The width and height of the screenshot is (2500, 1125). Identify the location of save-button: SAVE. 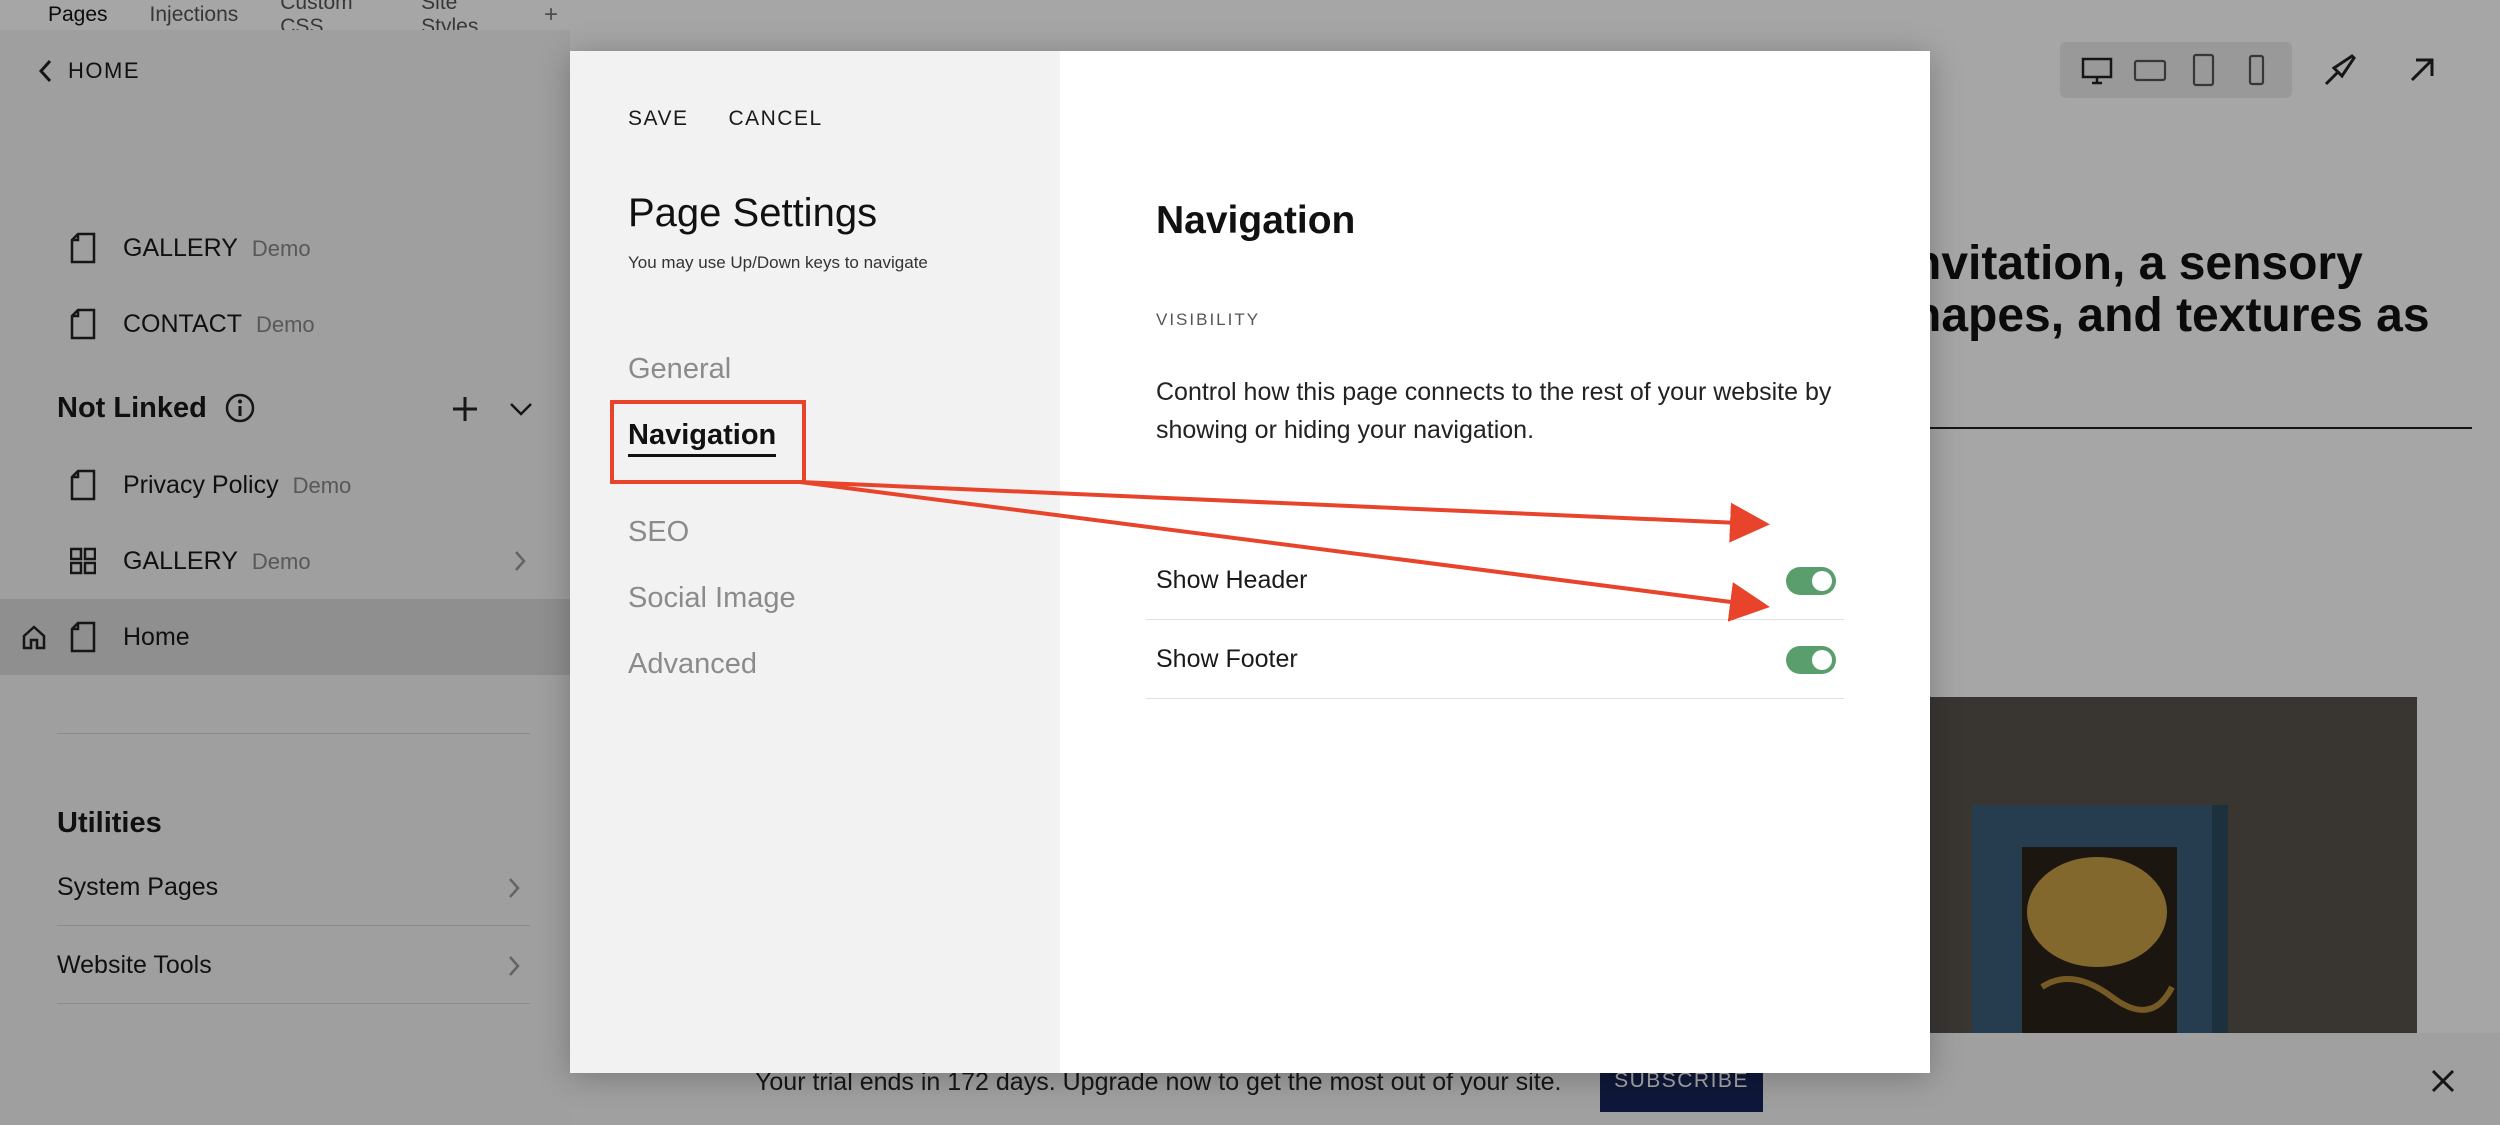
(658, 119).